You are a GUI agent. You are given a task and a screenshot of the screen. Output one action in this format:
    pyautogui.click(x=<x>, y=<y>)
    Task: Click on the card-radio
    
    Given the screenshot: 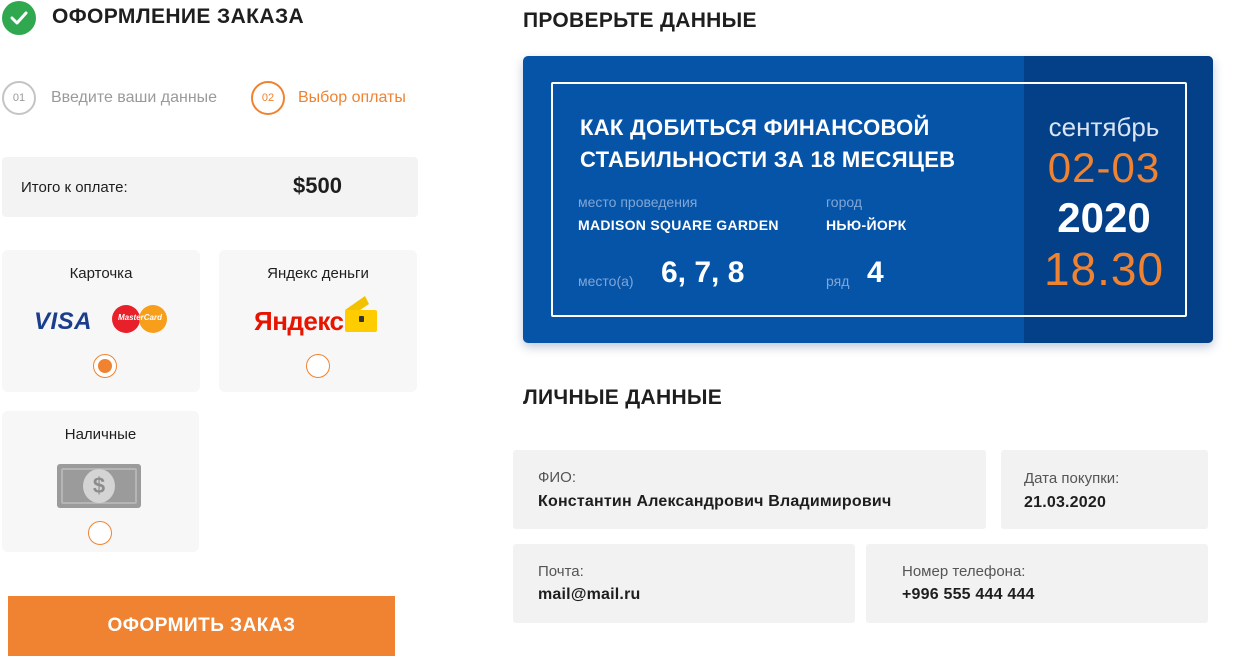 What is the action you would take?
    pyautogui.click(x=105, y=366)
    